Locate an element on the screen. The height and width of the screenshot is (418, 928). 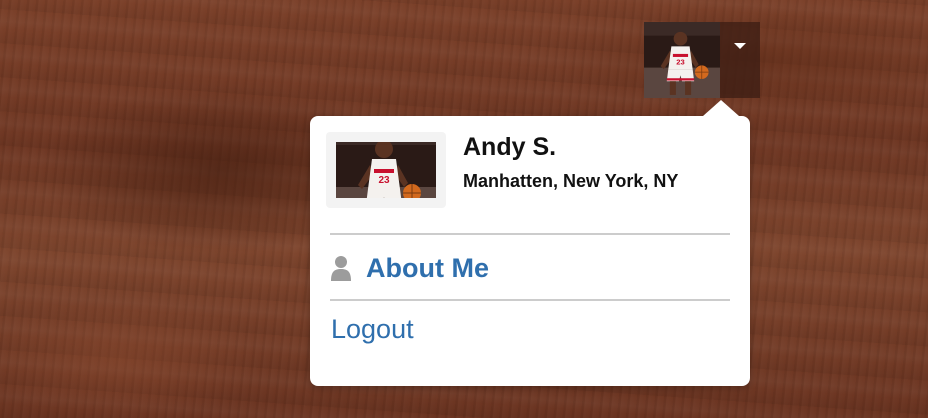
user-menu-toggle is located at coordinates (702, 60).